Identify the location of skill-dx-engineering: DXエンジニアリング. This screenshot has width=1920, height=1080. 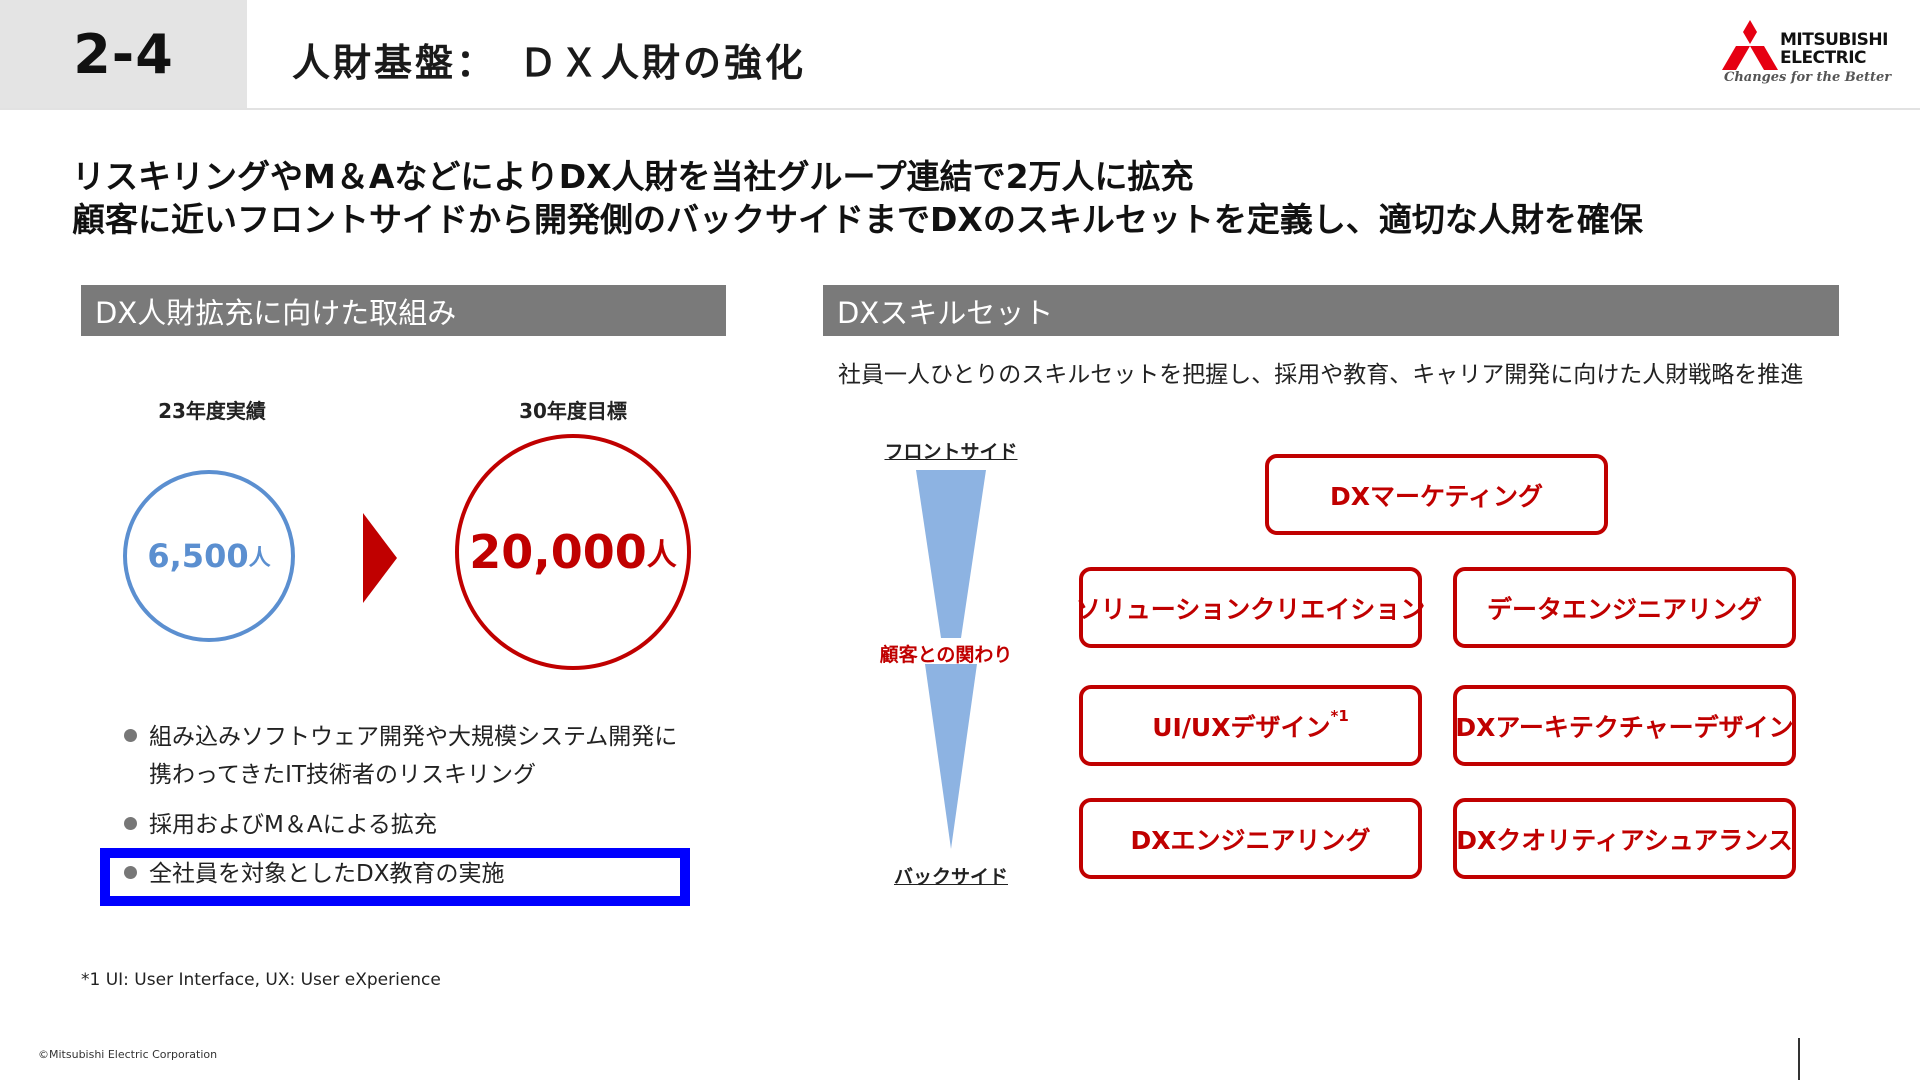
(1250, 838).